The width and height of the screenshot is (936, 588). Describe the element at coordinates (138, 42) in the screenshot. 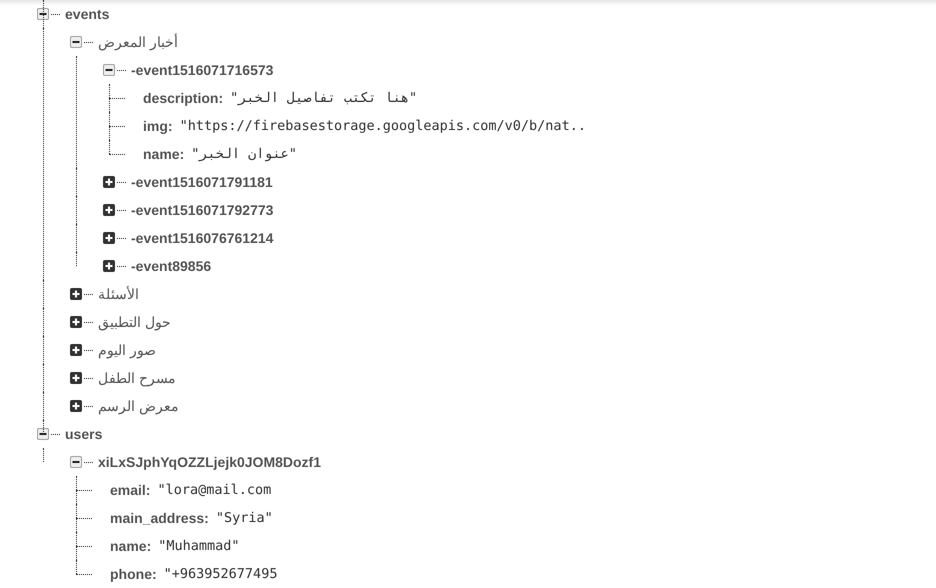

I see `node-key: أخبار المعرض` at that location.